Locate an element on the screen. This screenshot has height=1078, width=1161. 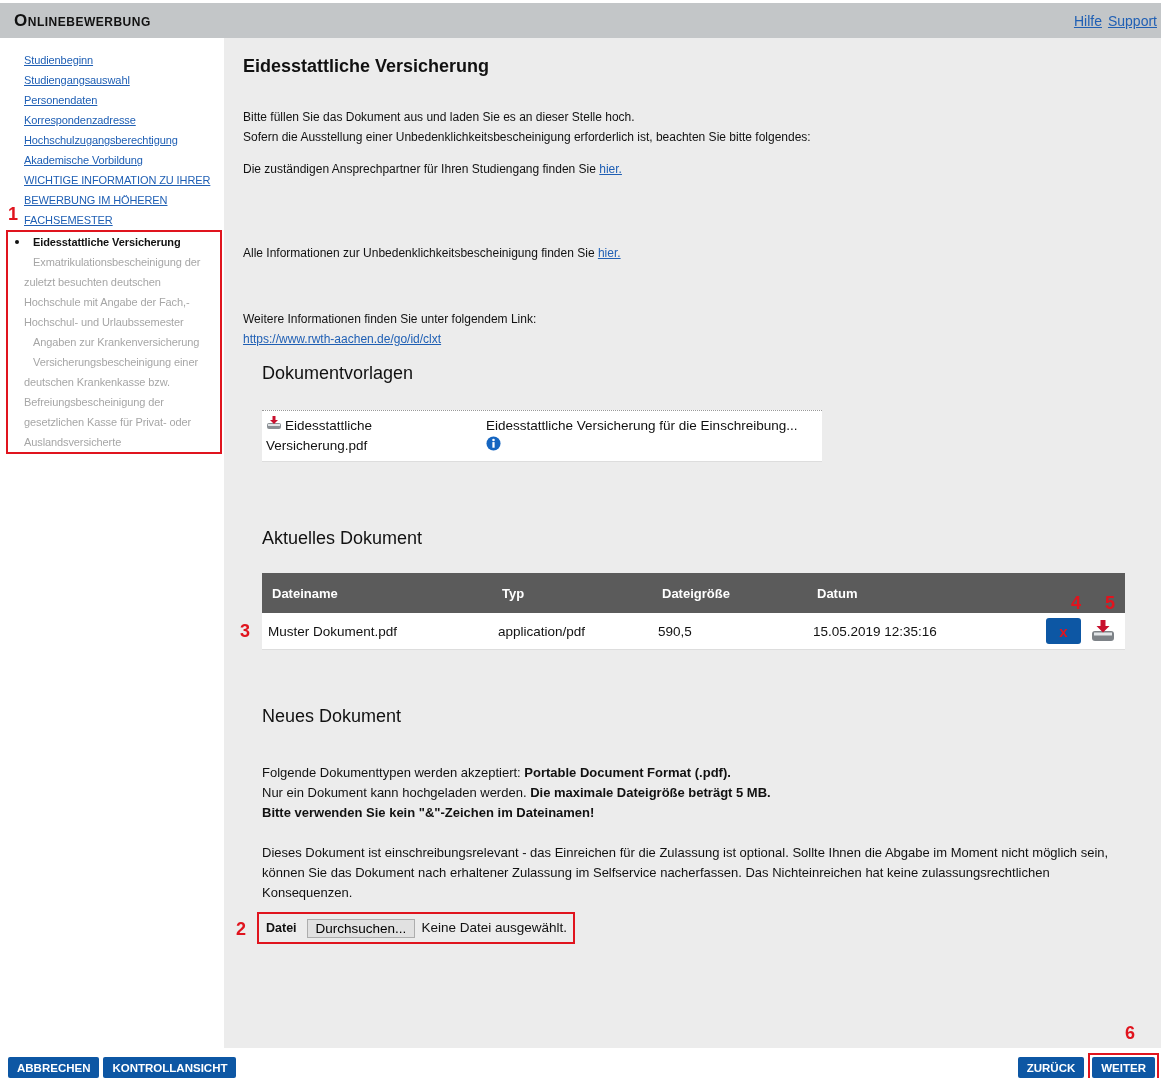
warning-text: Bitte verwenden Sie kein "&"-Zeichen im Dateinamen! is located at coordinates (429, 813).